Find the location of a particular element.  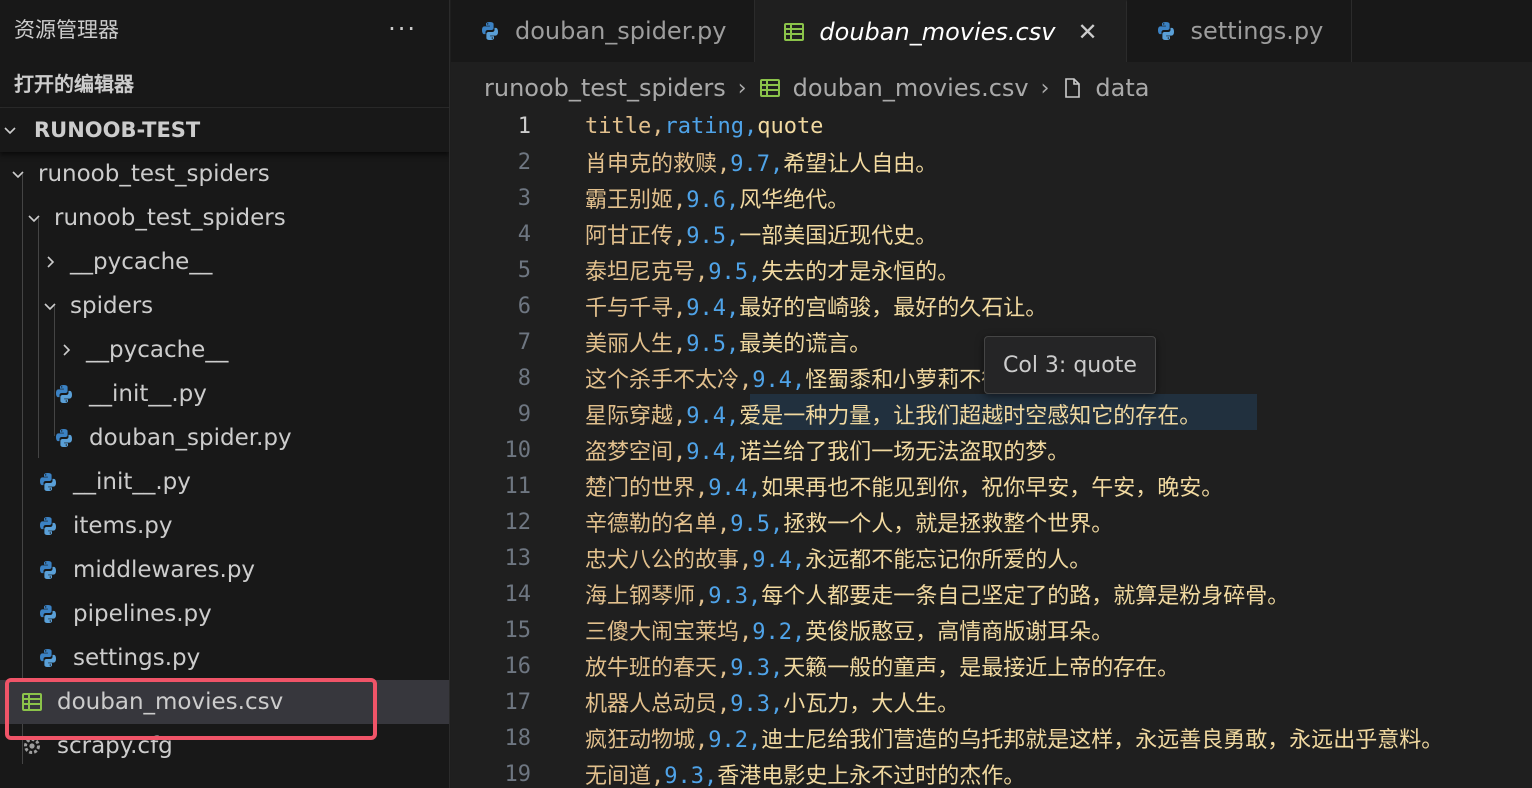

code-text: 霸王别姬,9.6,风华绝代。 is located at coordinates (717, 198).